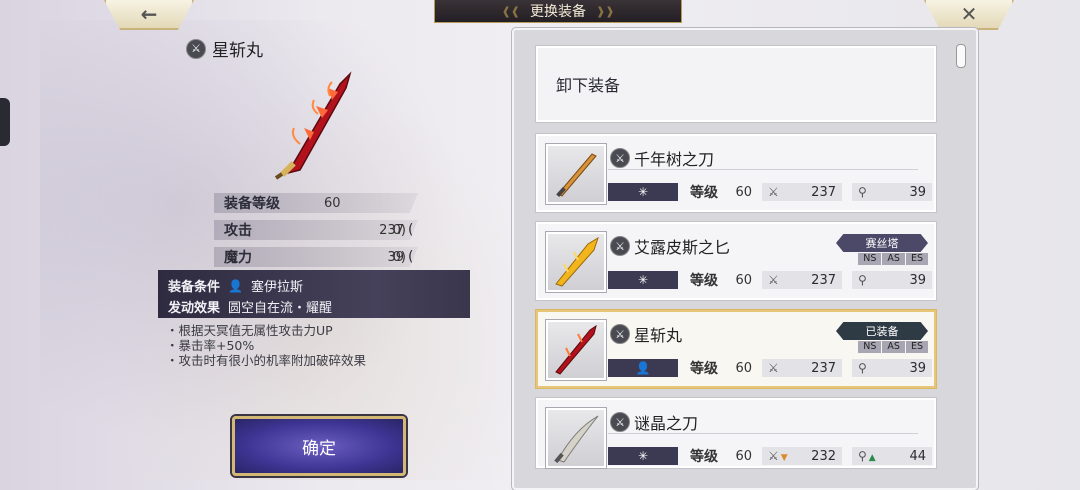 The image size is (1080, 490). What do you see at coordinates (266, 345) in the screenshot?
I see `effect-description-list: ・根据天冥值无属性攻击力UP ・暴击率+50% ・攻击时有很小的机率附加破碎效果` at bounding box center [266, 345].